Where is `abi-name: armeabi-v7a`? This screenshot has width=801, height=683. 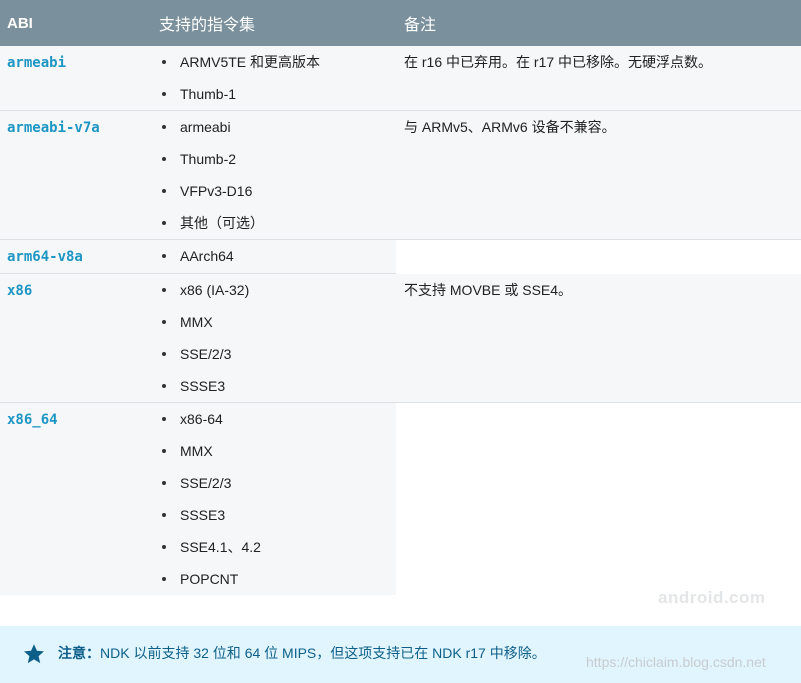
abi-name: armeabi-v7a is located at coordinates (53, 128).